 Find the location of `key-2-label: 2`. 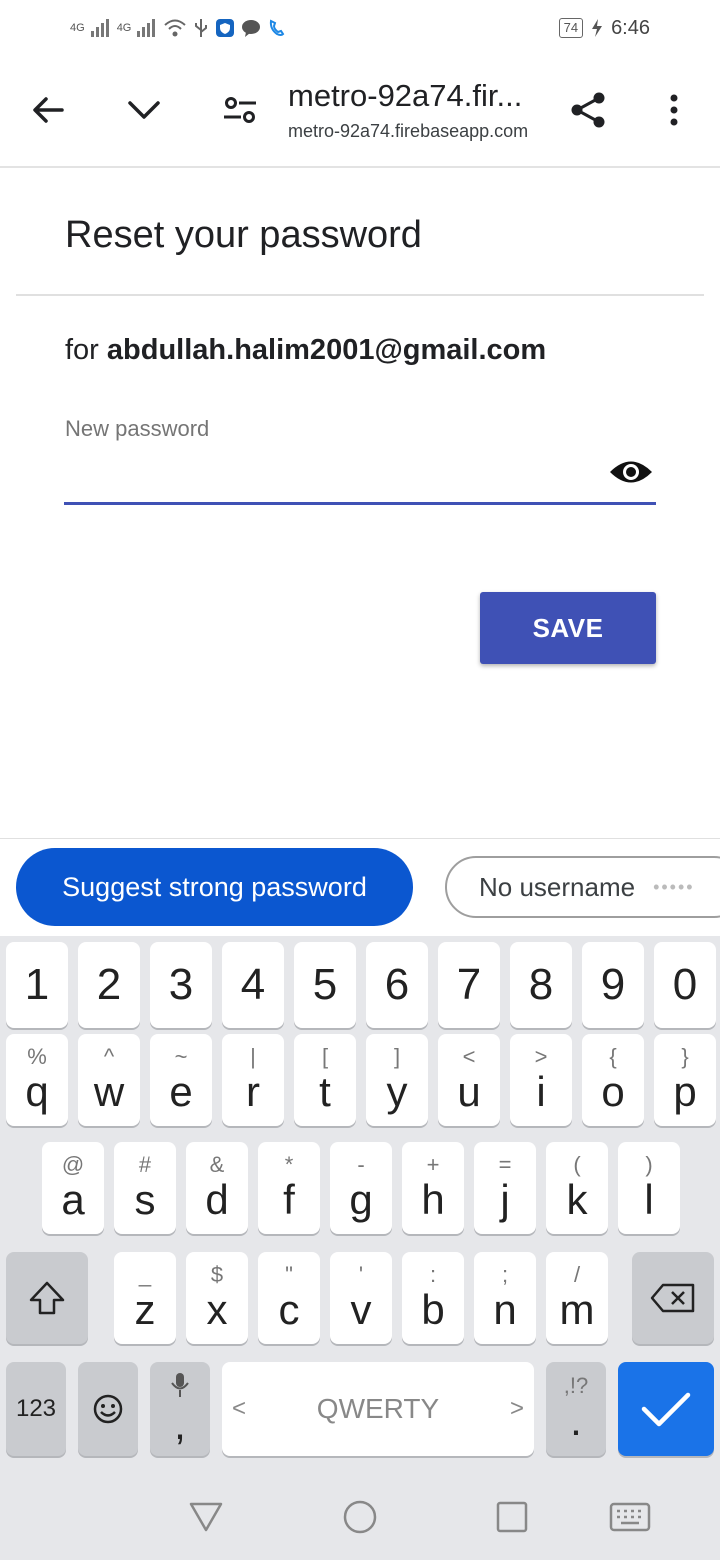

key-2-label: 2 is located at coordinates (109, 984).